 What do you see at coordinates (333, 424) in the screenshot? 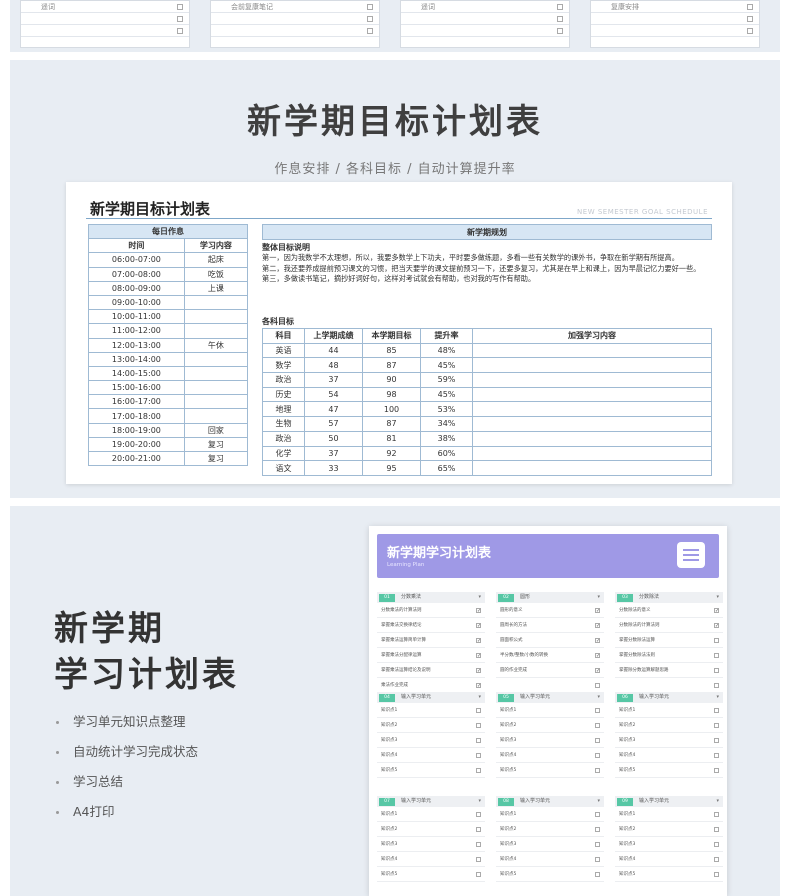
I see `last-score: 57` at bounding box center [333, 424].